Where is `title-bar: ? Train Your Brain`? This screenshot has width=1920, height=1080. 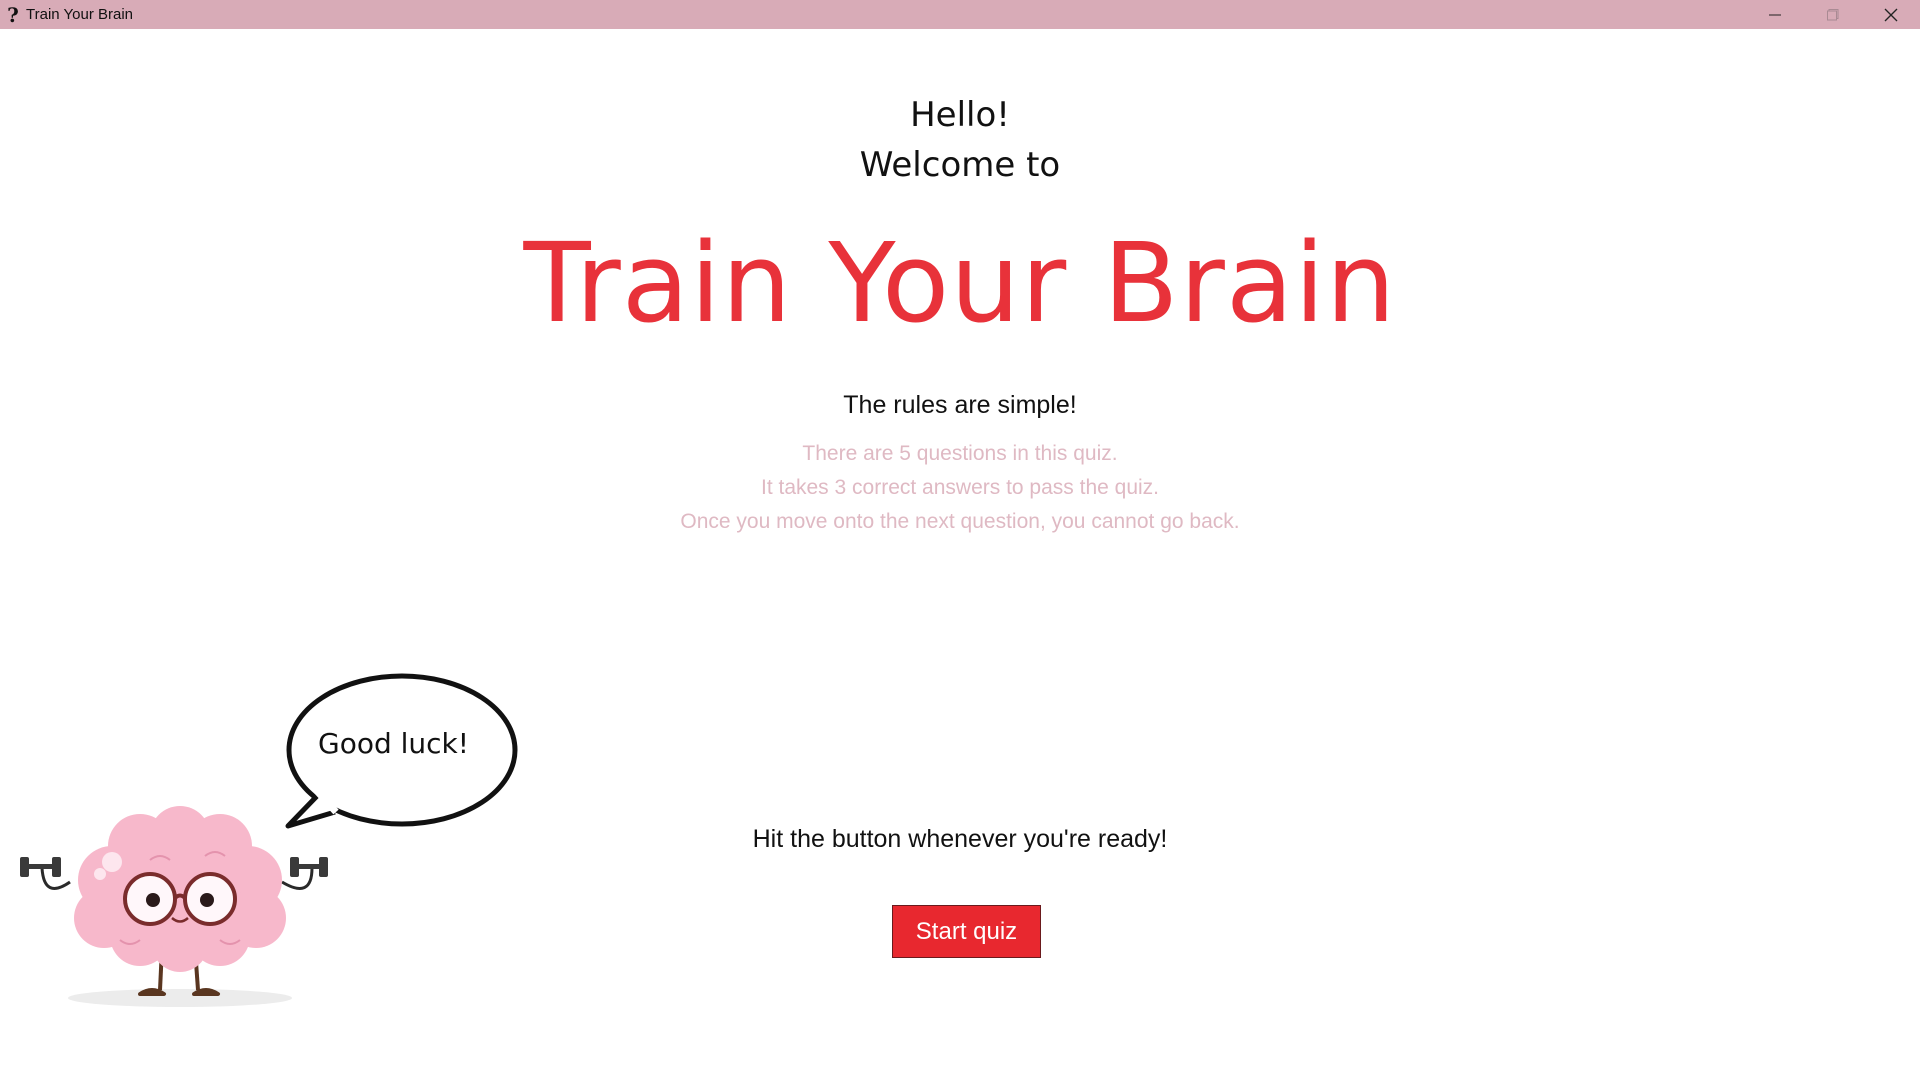 title-bar: ? Train Your Brain is located at coordinates (960, 14).